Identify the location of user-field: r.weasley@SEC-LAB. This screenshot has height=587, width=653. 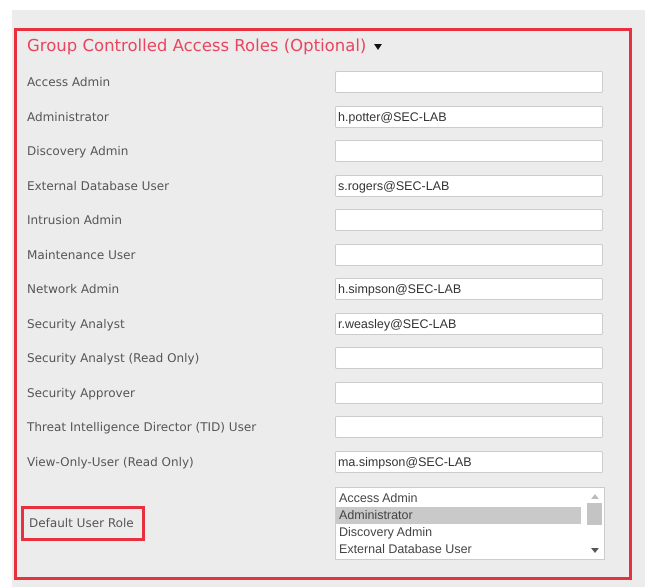
(469, 323).